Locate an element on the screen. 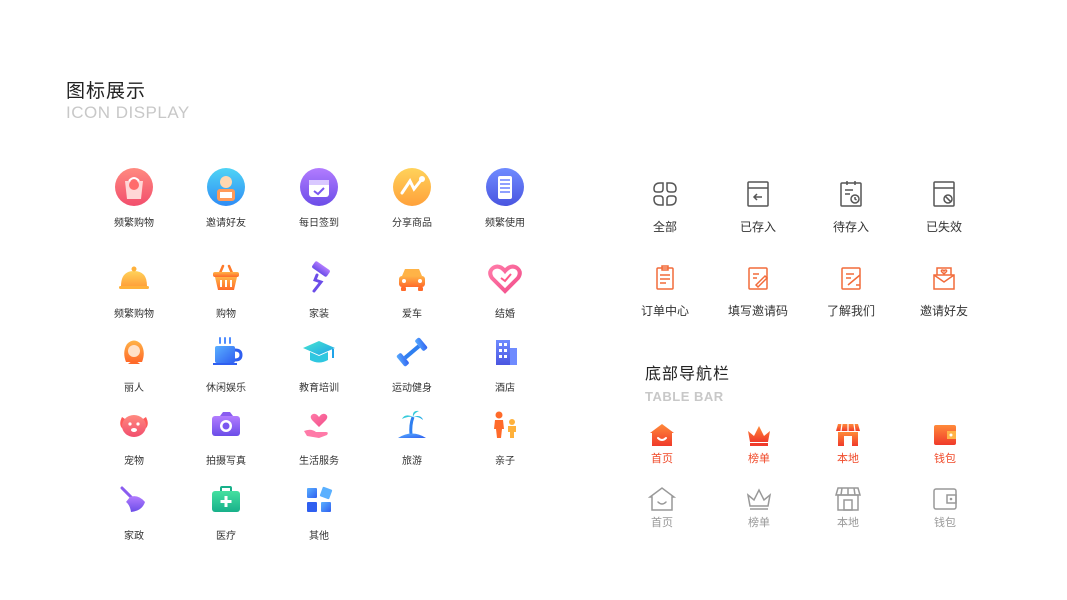 The height and width of the screenshot is (600, 1067). order-item-label: 了解我们 is located at coordinates (850, 311).